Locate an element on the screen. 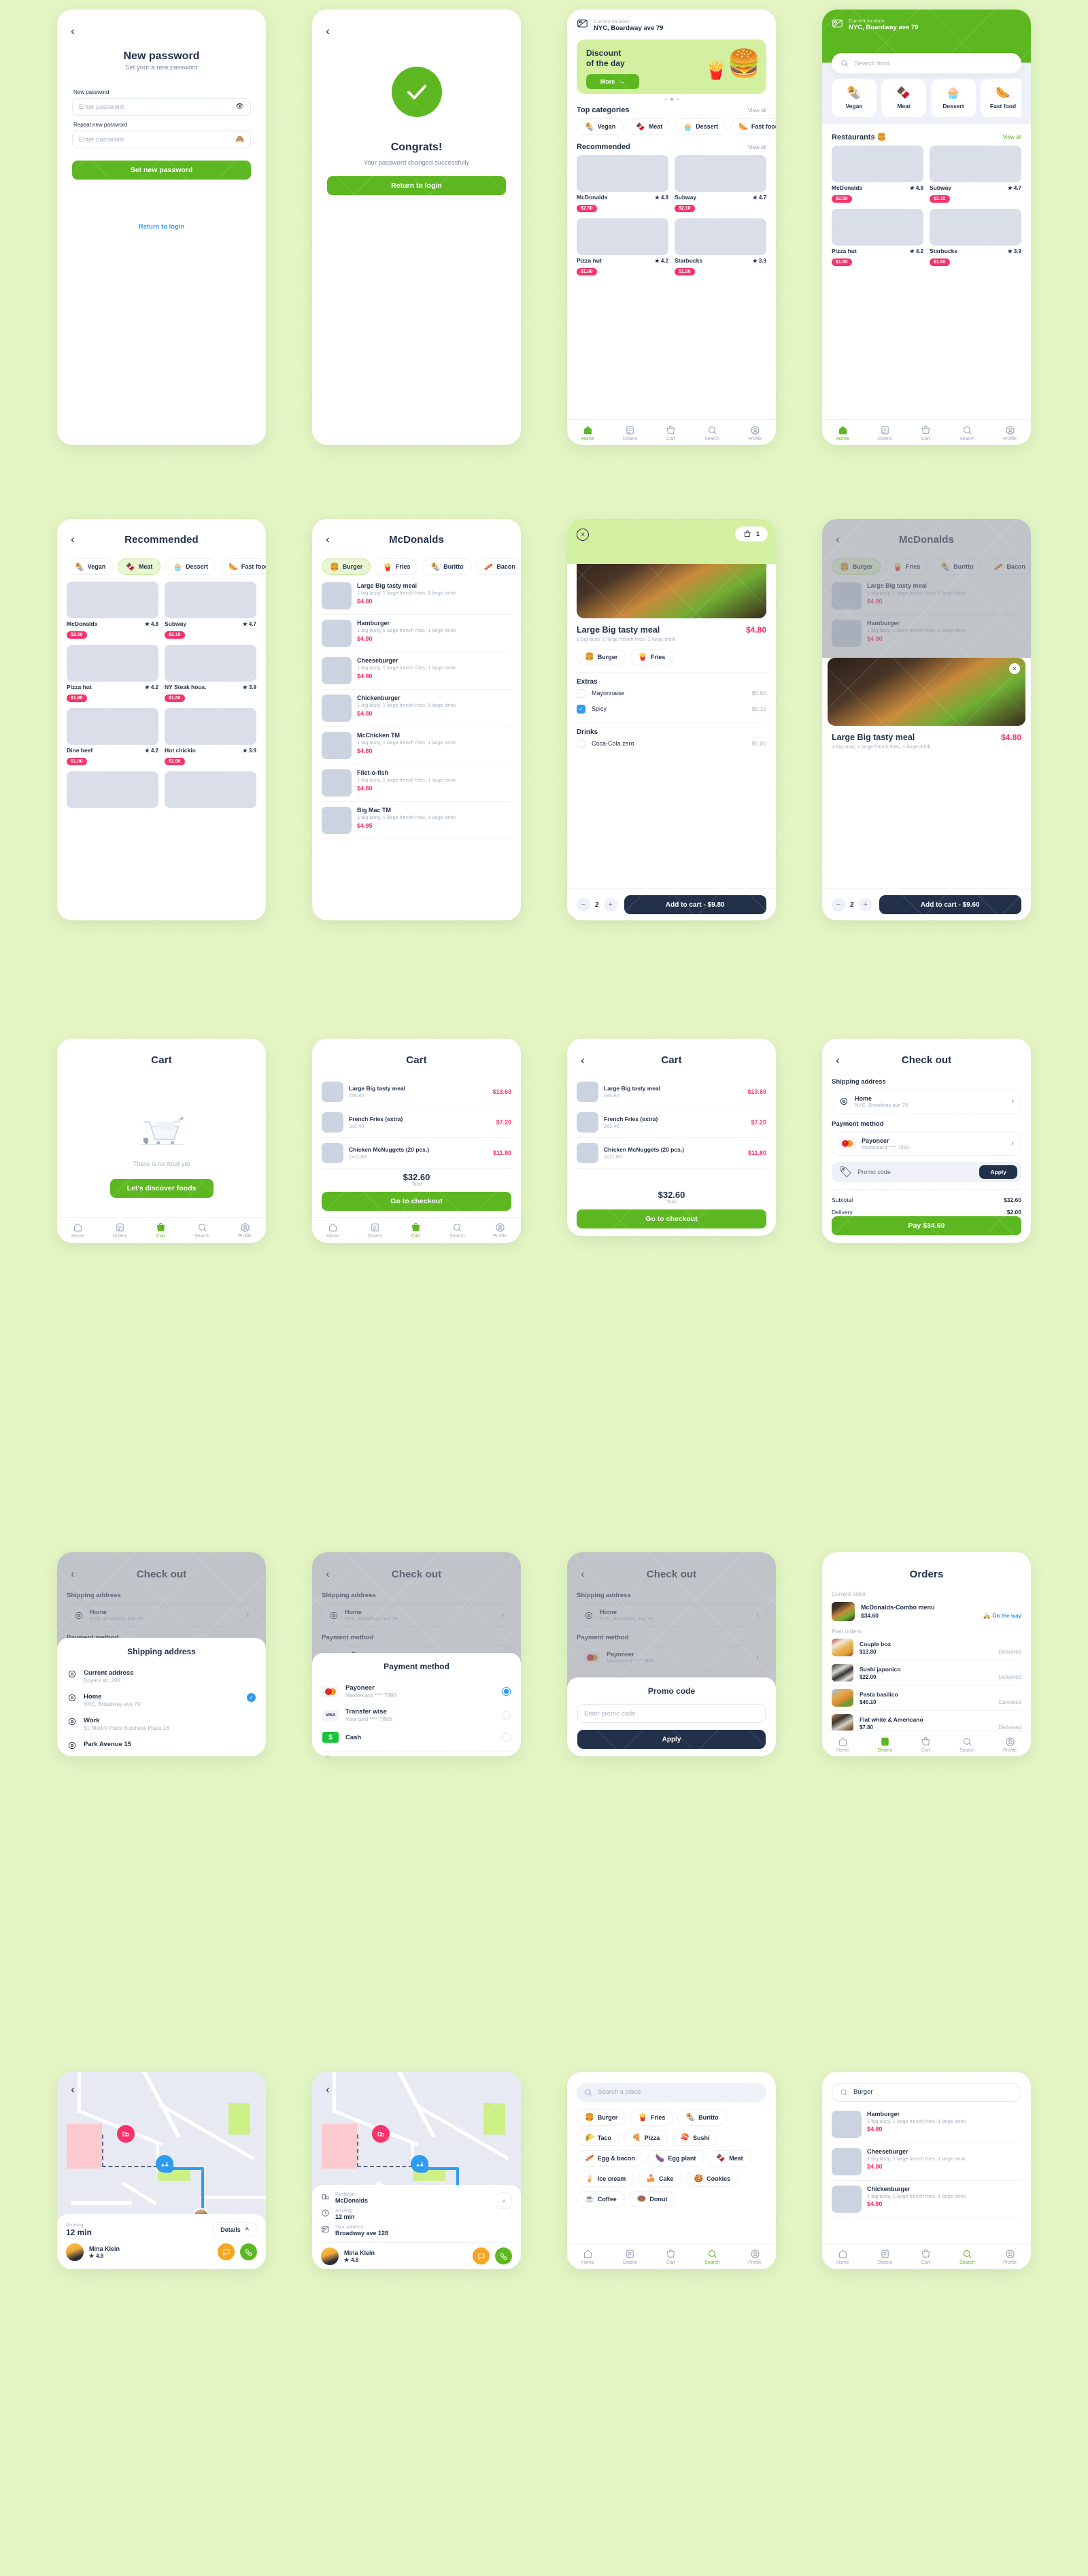 The image size is (1088, 2576). chip-coffee: ☕ Coffee is located at coordinates (601, 2198).